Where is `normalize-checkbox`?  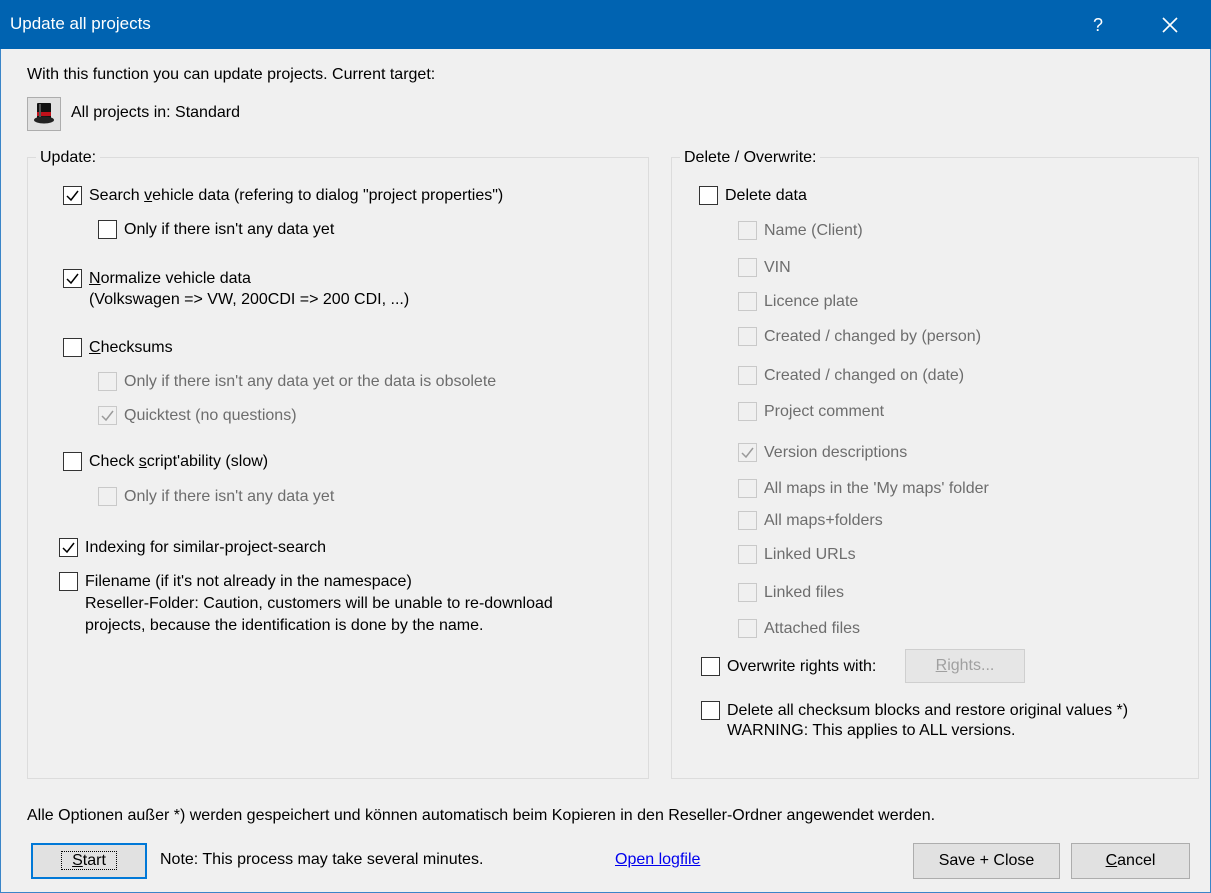
normalize-checkbox is located at coordinates (72, 278).